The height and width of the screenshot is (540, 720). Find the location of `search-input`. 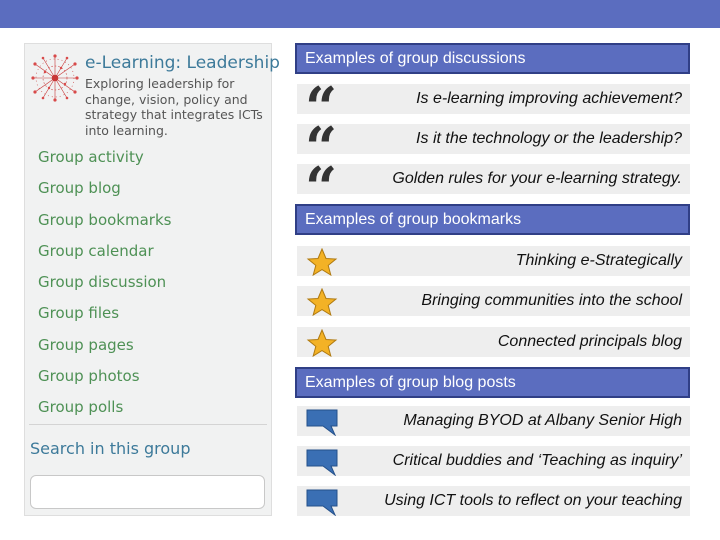

search-input is located at coordinates (147, 492).